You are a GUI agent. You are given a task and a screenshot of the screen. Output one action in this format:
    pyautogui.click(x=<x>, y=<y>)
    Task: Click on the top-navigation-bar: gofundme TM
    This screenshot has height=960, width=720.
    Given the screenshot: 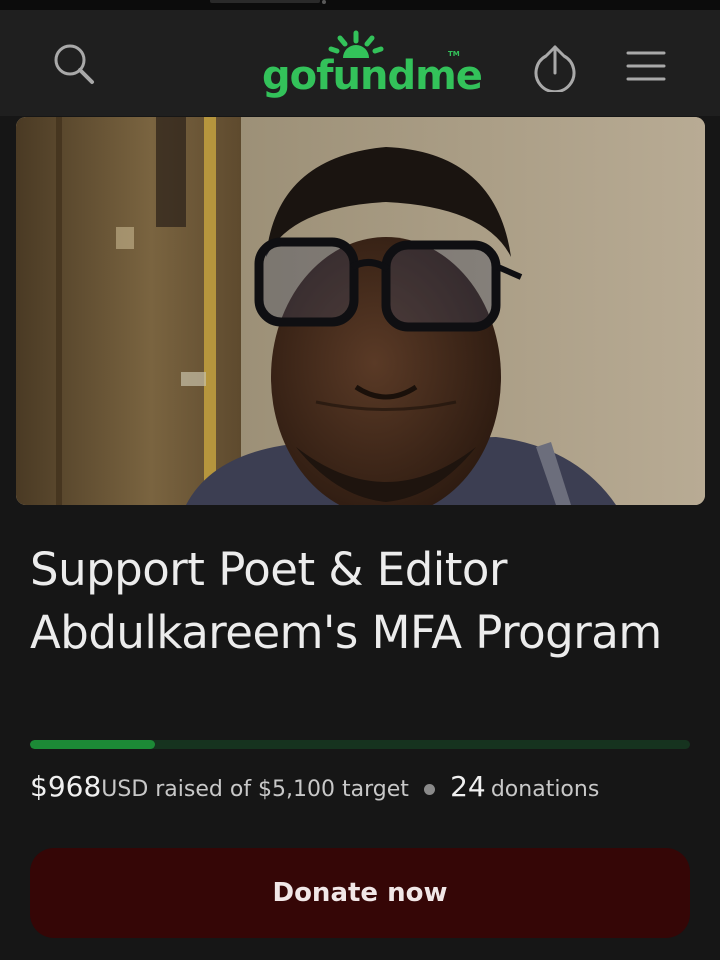 What is the action you would take?
    pyautogui.click(x=360, y=63)
    